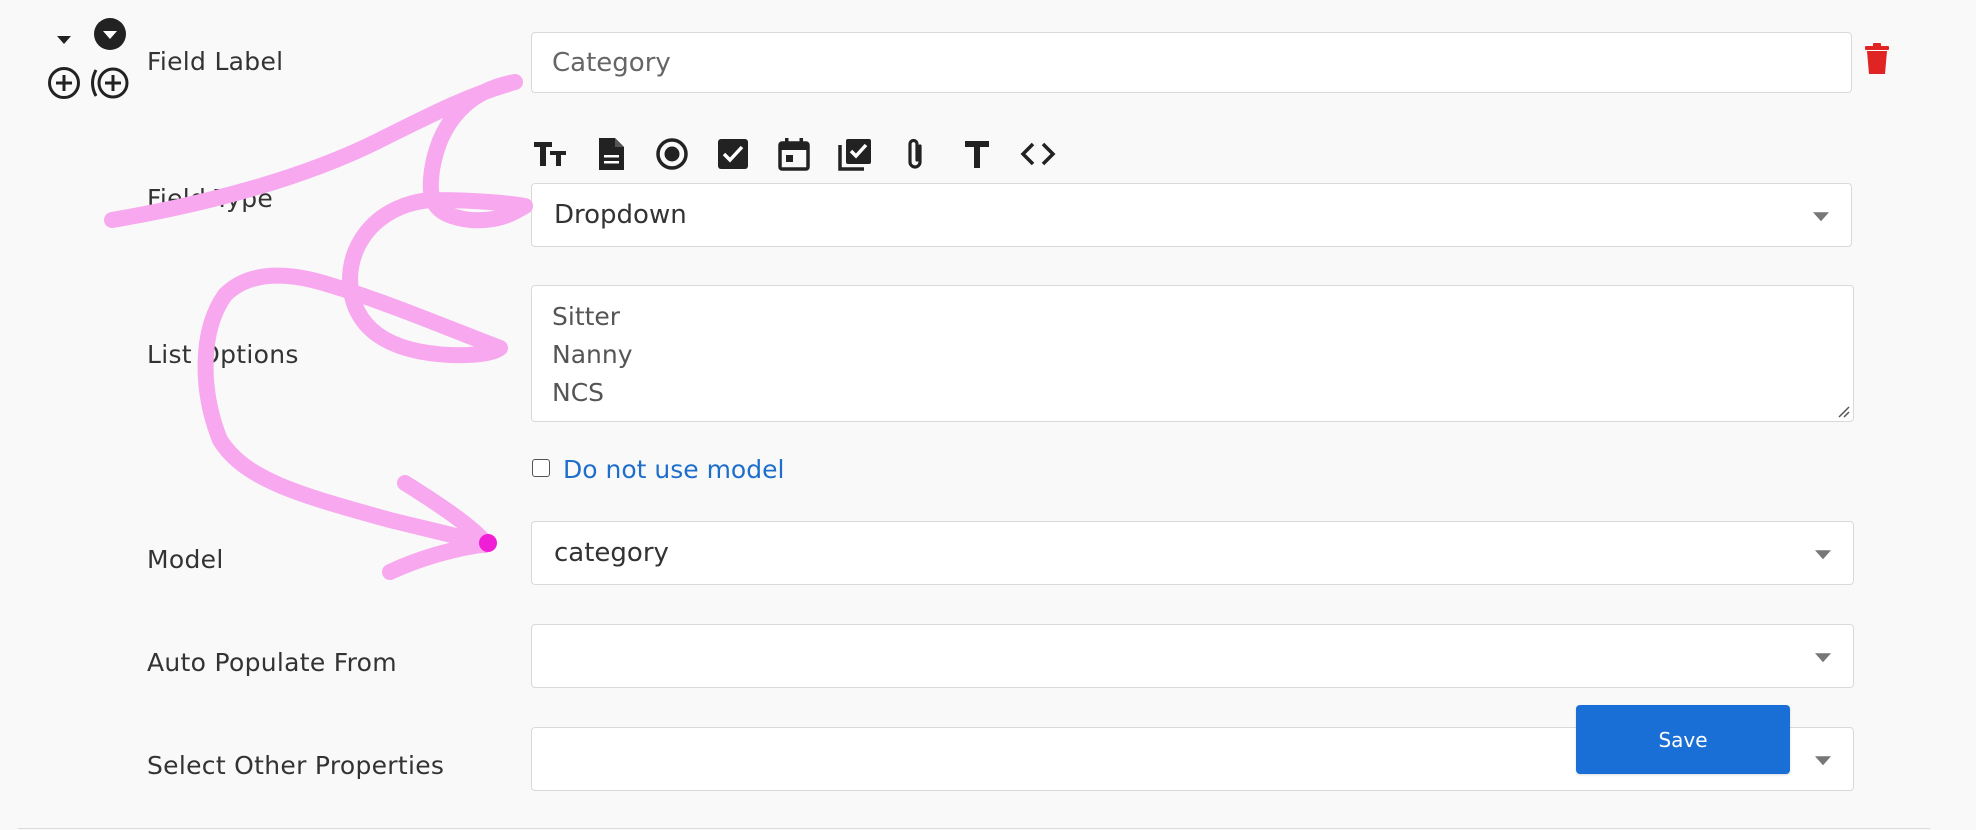  Describe the element at coordinates (541, 468) in the screenshot. I see `do-not-use-model-checkbox` at that location.